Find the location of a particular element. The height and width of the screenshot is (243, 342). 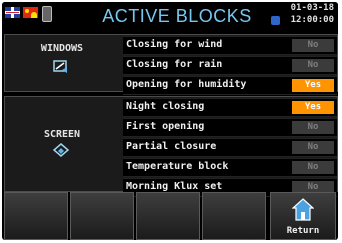

row-closing-for-rain: Closing for rain No is located at coordinates (230, 65).